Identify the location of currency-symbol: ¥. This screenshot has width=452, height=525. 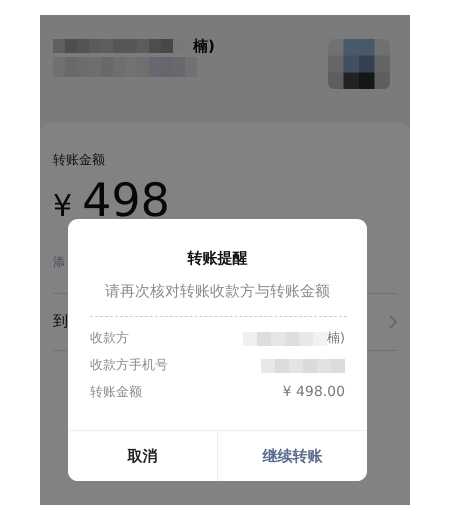
(62, 207).